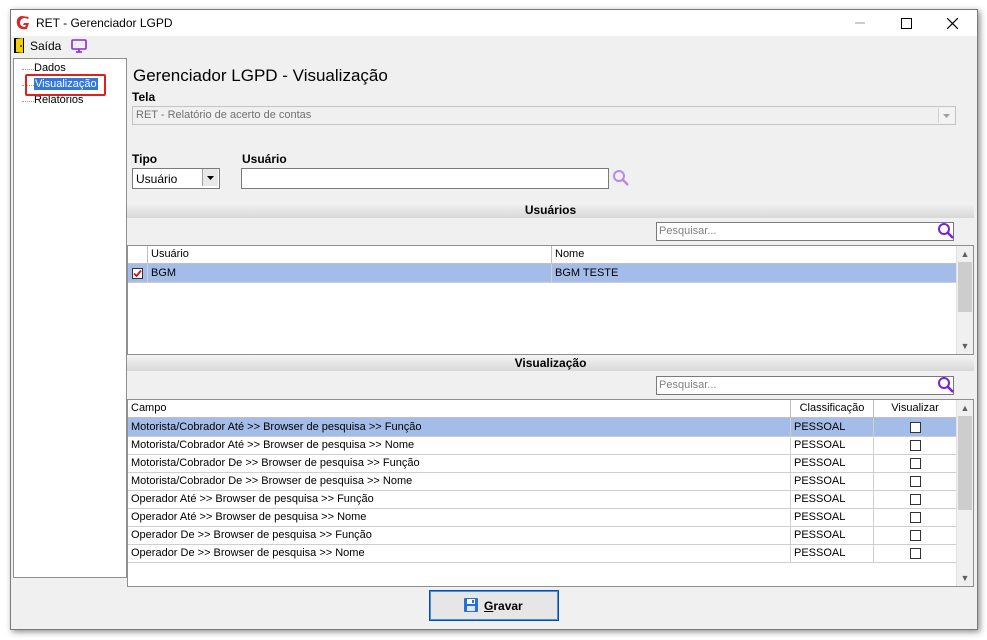 This screenshot has width=987, height=640. What do you see at coordinates (224, 115) in the screenshot?
I see `tela-value: RET - Relatório de acerto de contas` at bounding box center [224, 115].